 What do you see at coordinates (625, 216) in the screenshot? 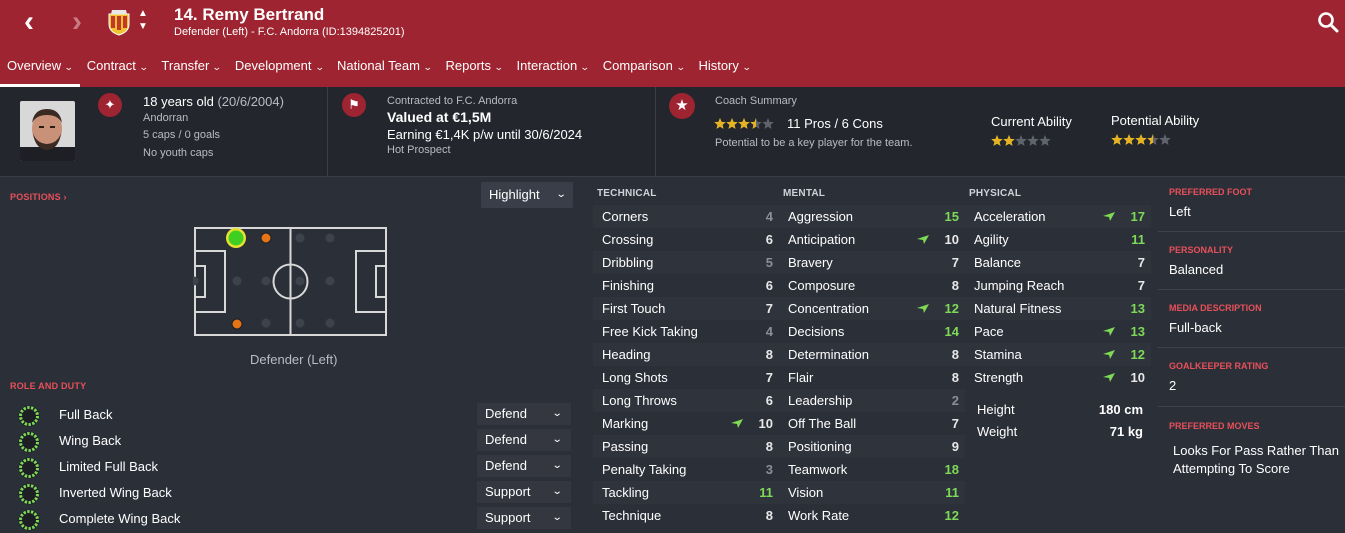
I see `attribute-name: Corners` at bounding box center [625, 216].